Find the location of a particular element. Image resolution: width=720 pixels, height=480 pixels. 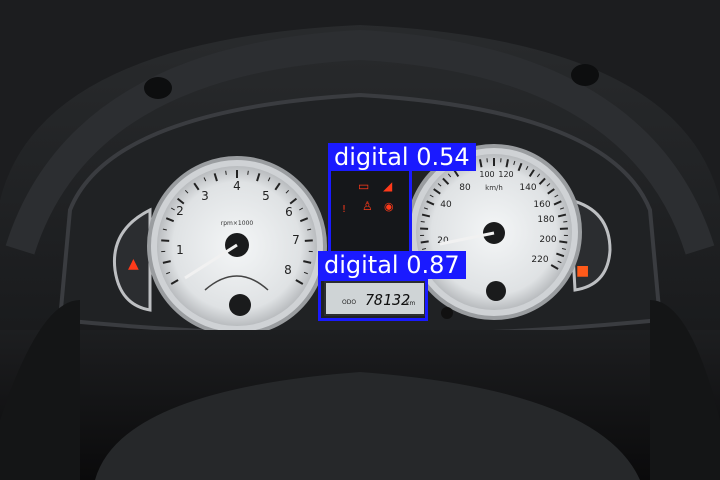

speed-label-200: 200 is located at coordinates (547, 240).